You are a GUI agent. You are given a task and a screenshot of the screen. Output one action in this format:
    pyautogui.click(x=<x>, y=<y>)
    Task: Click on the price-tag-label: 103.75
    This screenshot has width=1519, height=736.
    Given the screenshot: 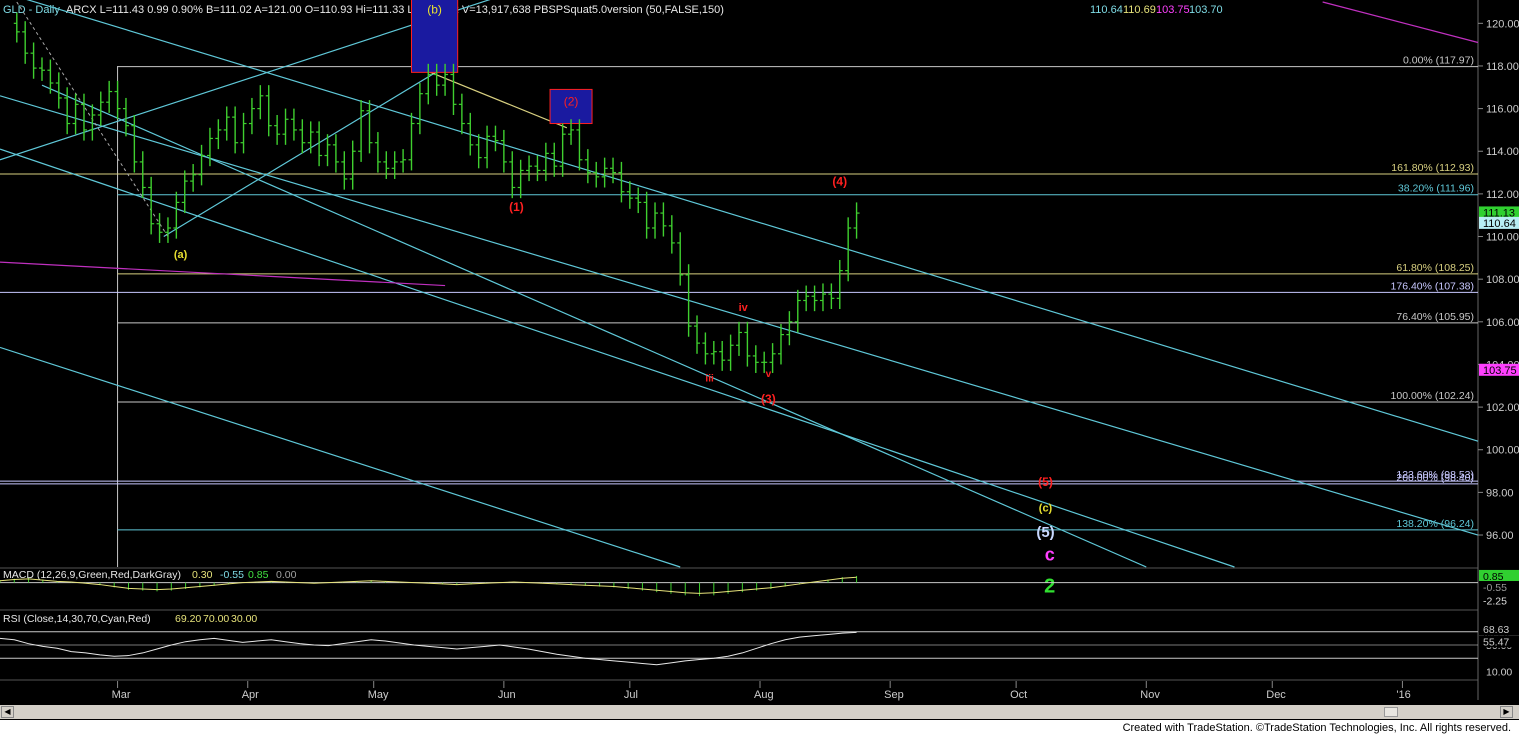 What is the action you would take?
    pyautogui.click(x=1500, y=371)
    